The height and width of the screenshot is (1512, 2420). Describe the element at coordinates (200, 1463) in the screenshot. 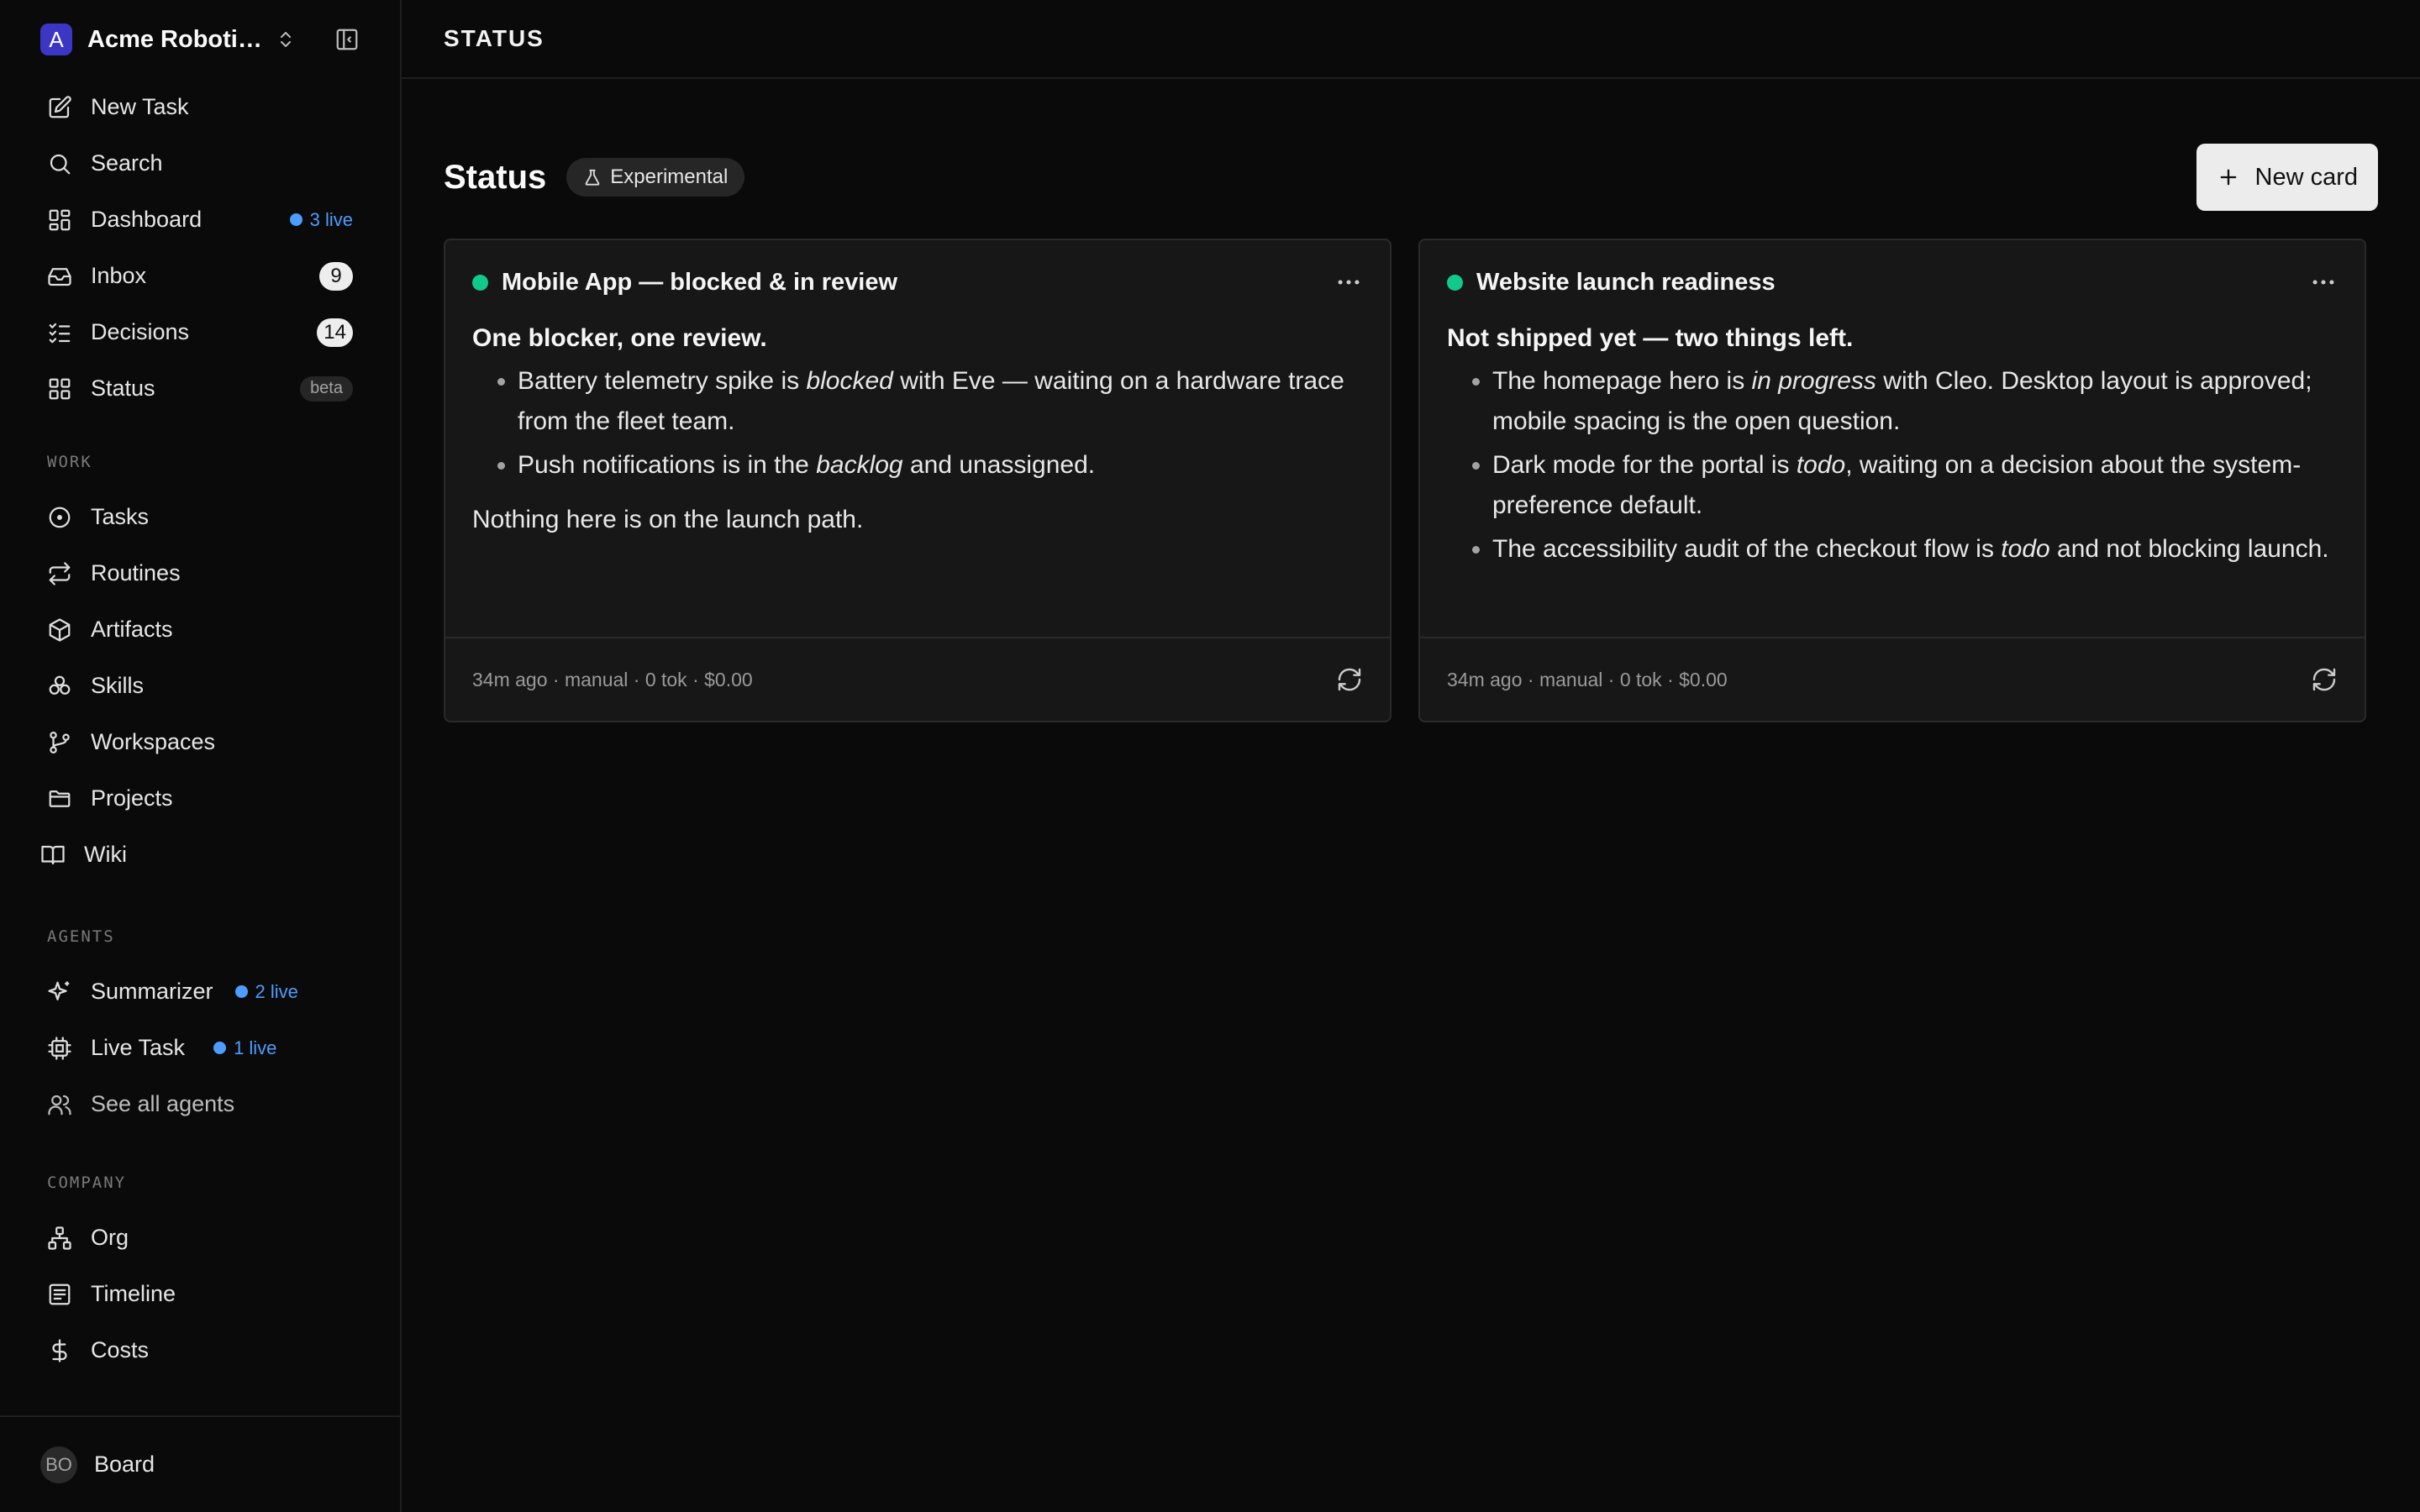

I see `sidebar-footer-board: BO Board` at that location.